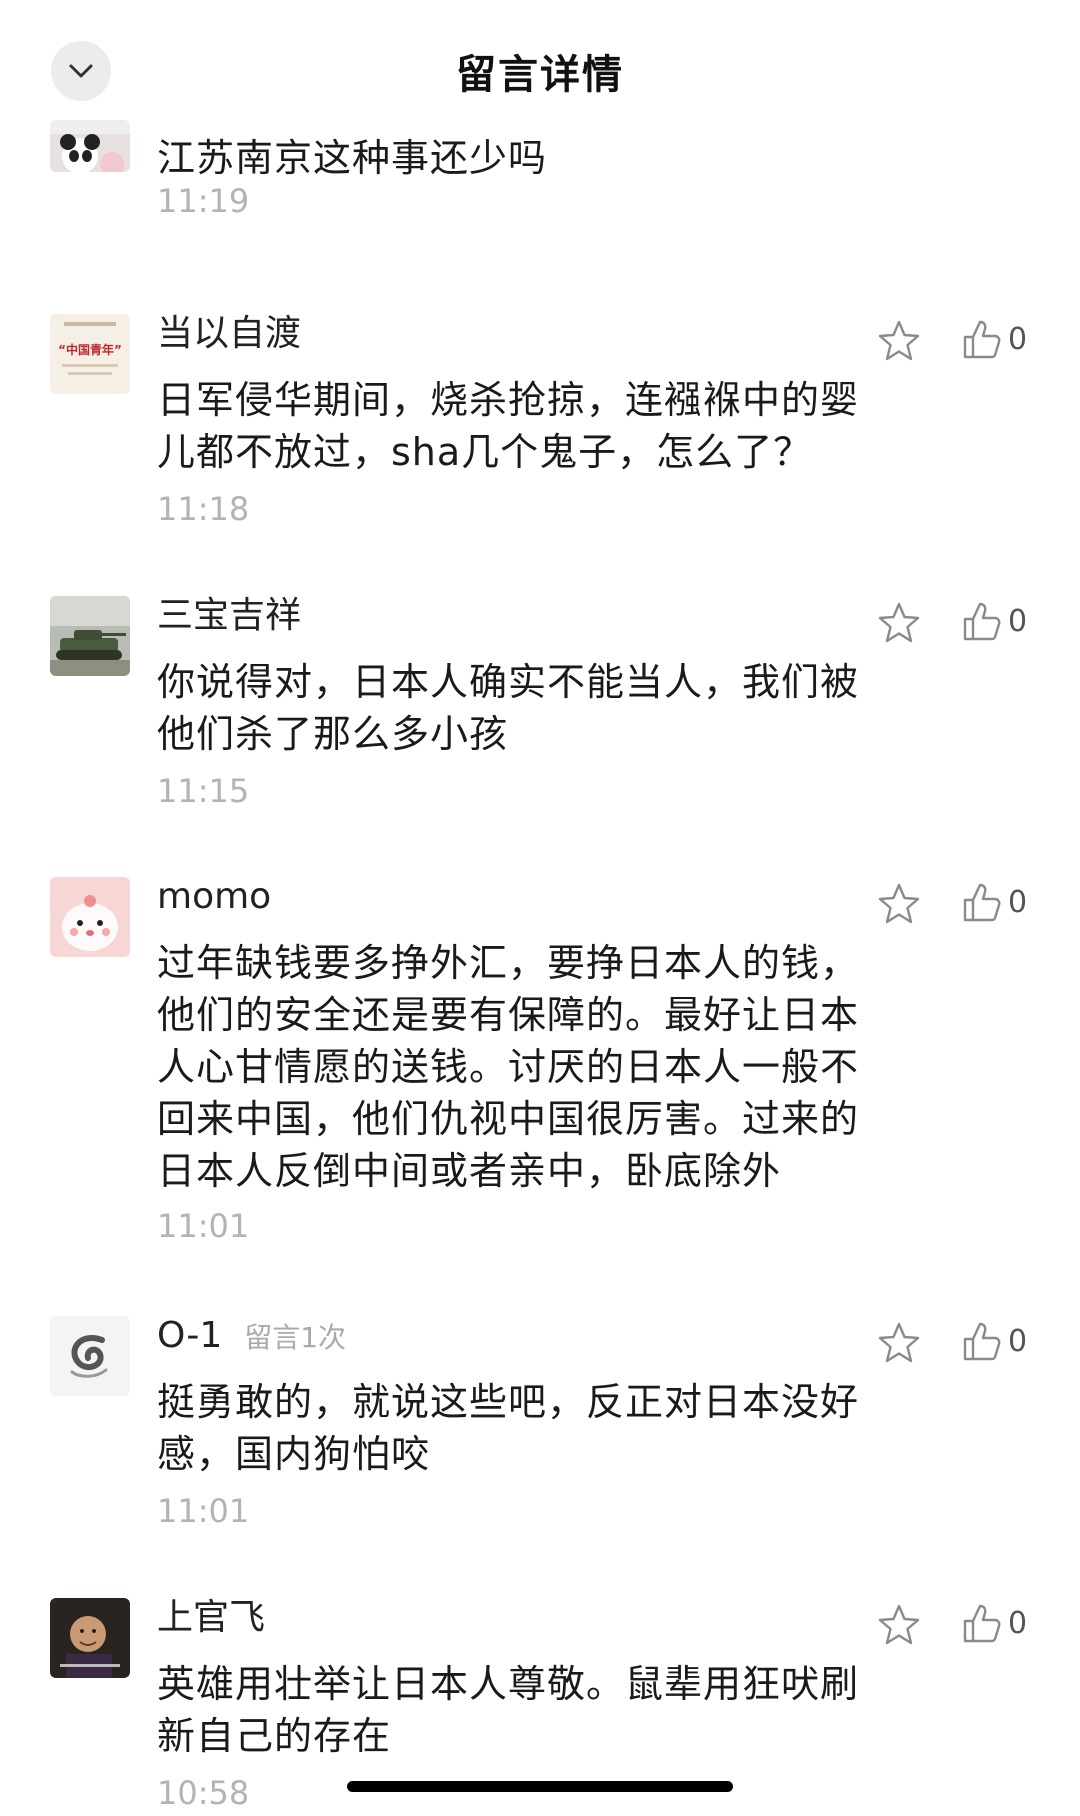  Describe the element at coordinates (540, 1786) in the screenshot. I see `home-indicator` at that location.